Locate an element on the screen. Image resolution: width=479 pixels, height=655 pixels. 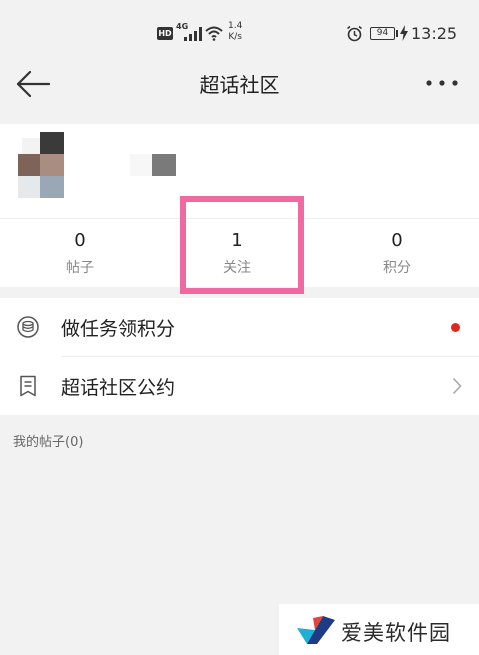
wifi-icon is located at coordinates (214, 33).